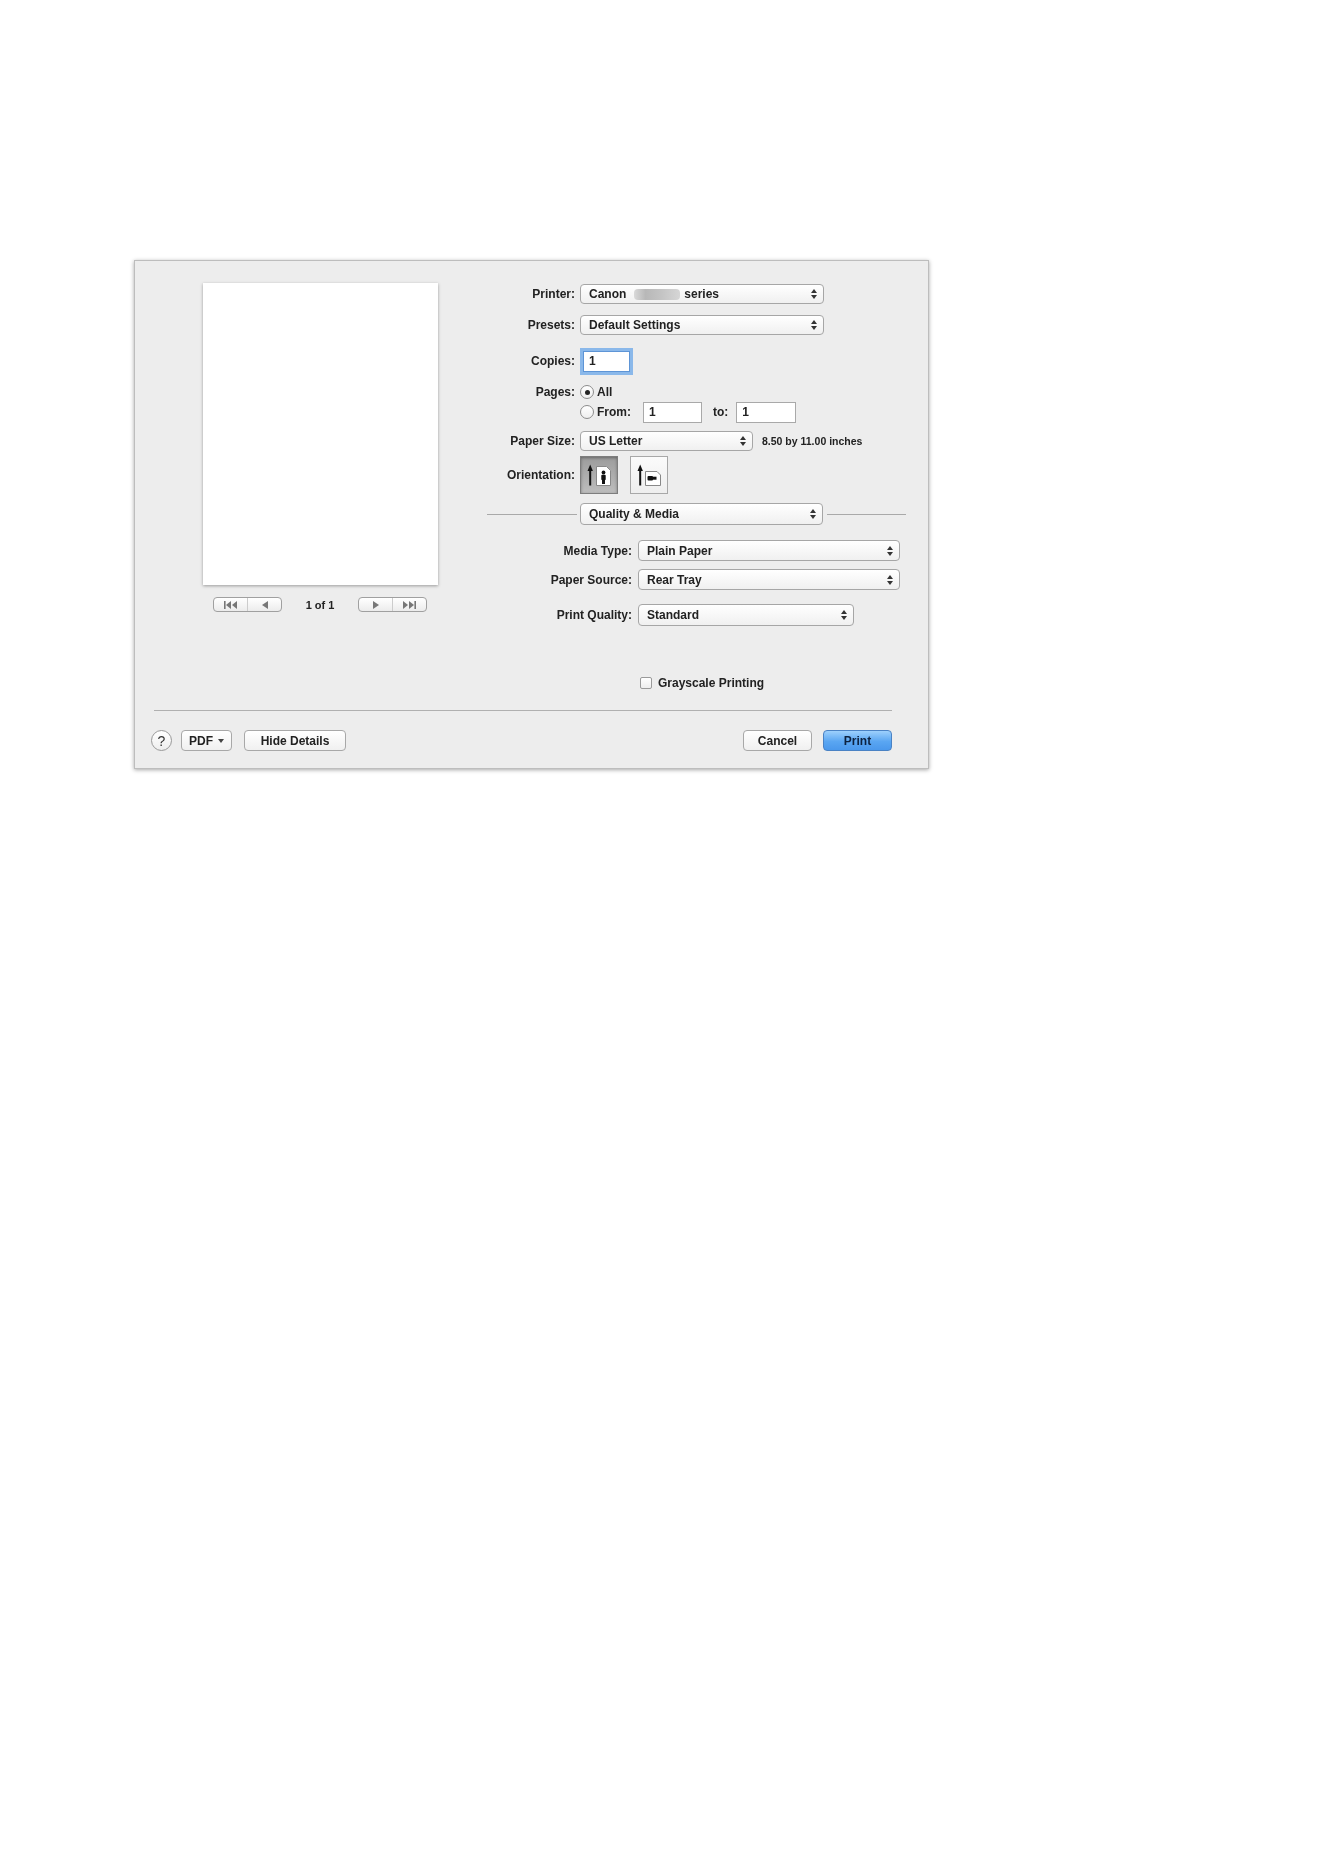 This screenshot has height=1872, width=1324. I want to click on field-label: Presets:, so click(550, 325).